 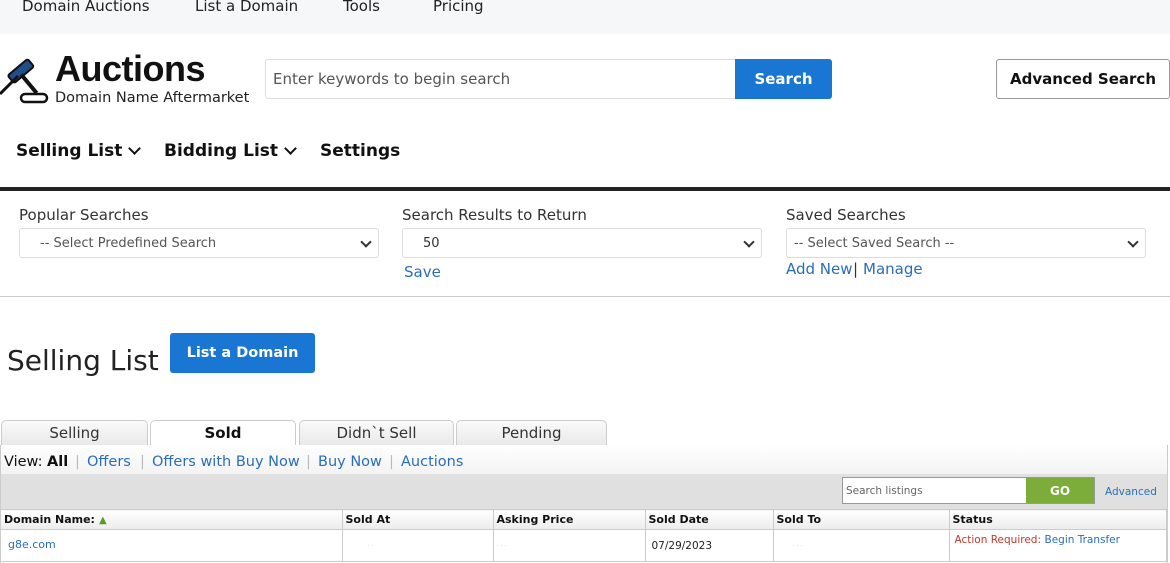 I want to click on results-to-return-select: 50, so click(x=582, y=243).